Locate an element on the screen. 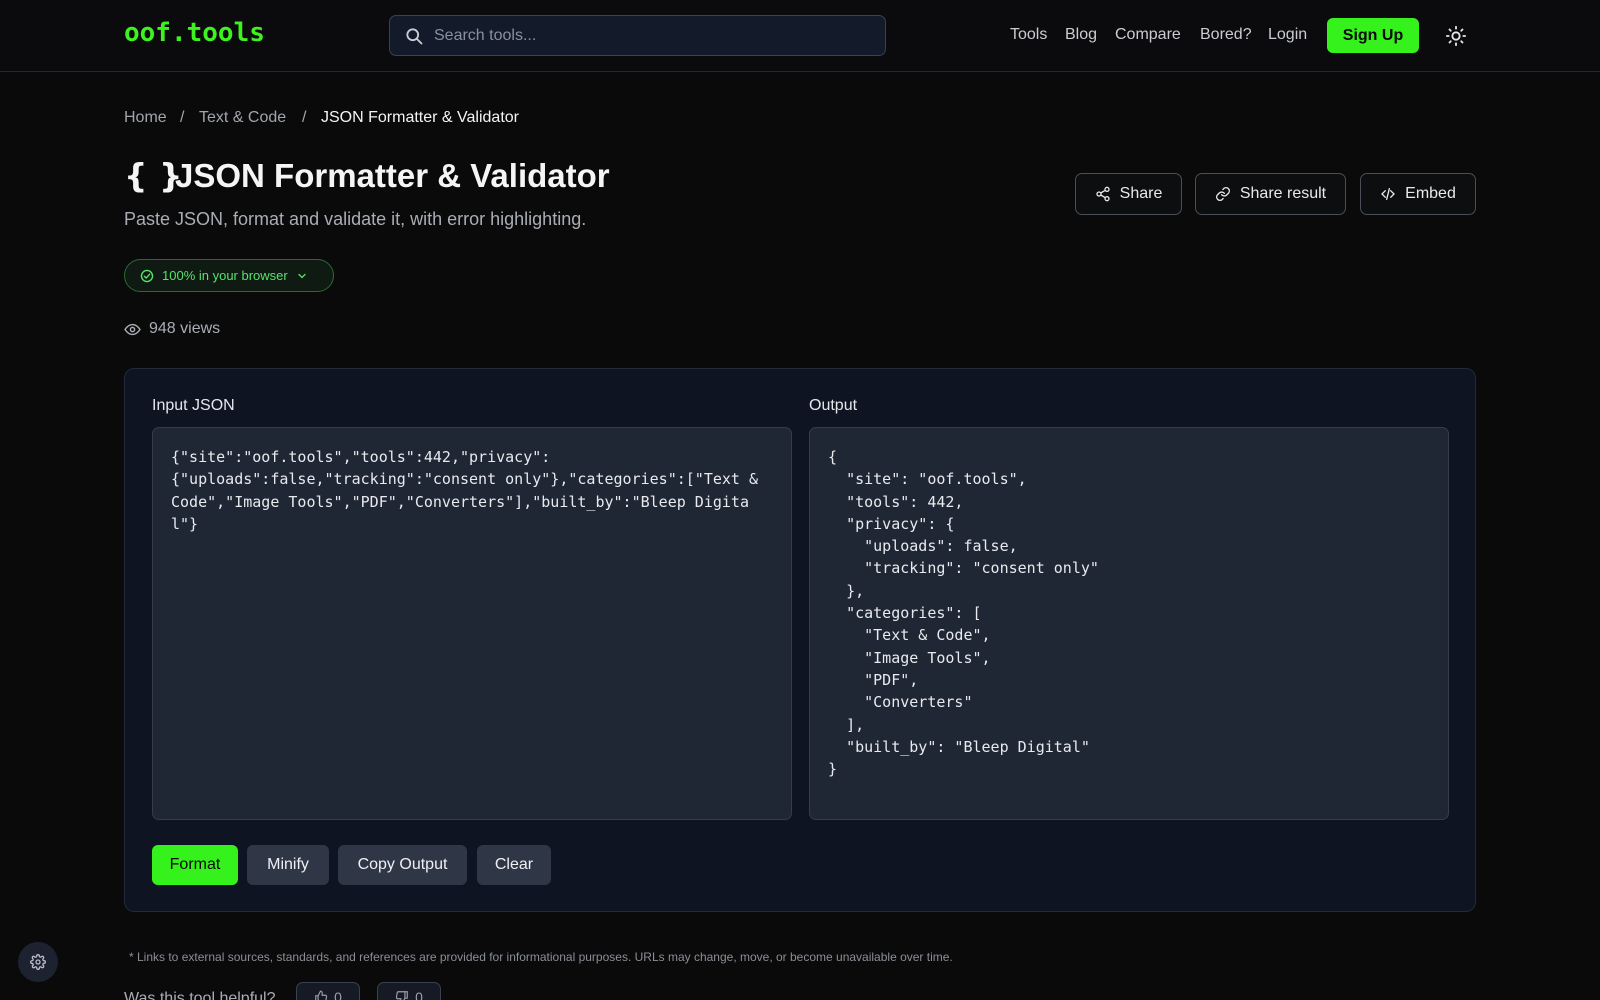 The width and height of the screenshot is (1600, 1000). nav-tools: Tools is located at coordinates (1028, 35).